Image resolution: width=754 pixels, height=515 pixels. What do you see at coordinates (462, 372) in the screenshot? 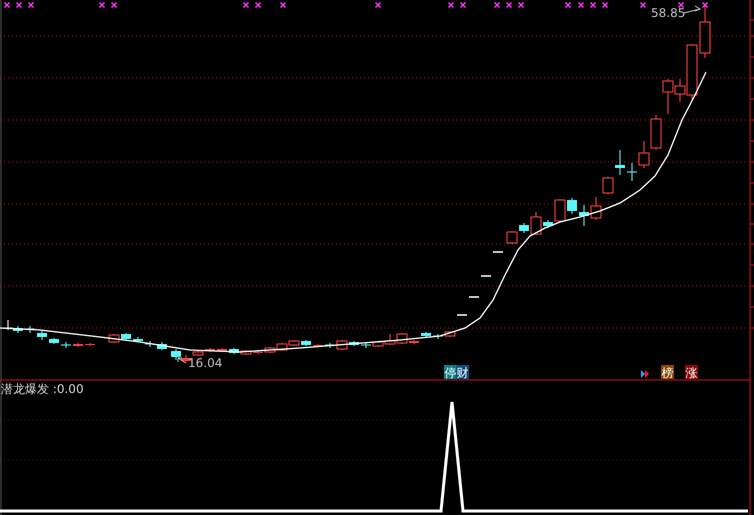
I see `stock-tag: 财` at bounding box center [462, 372].